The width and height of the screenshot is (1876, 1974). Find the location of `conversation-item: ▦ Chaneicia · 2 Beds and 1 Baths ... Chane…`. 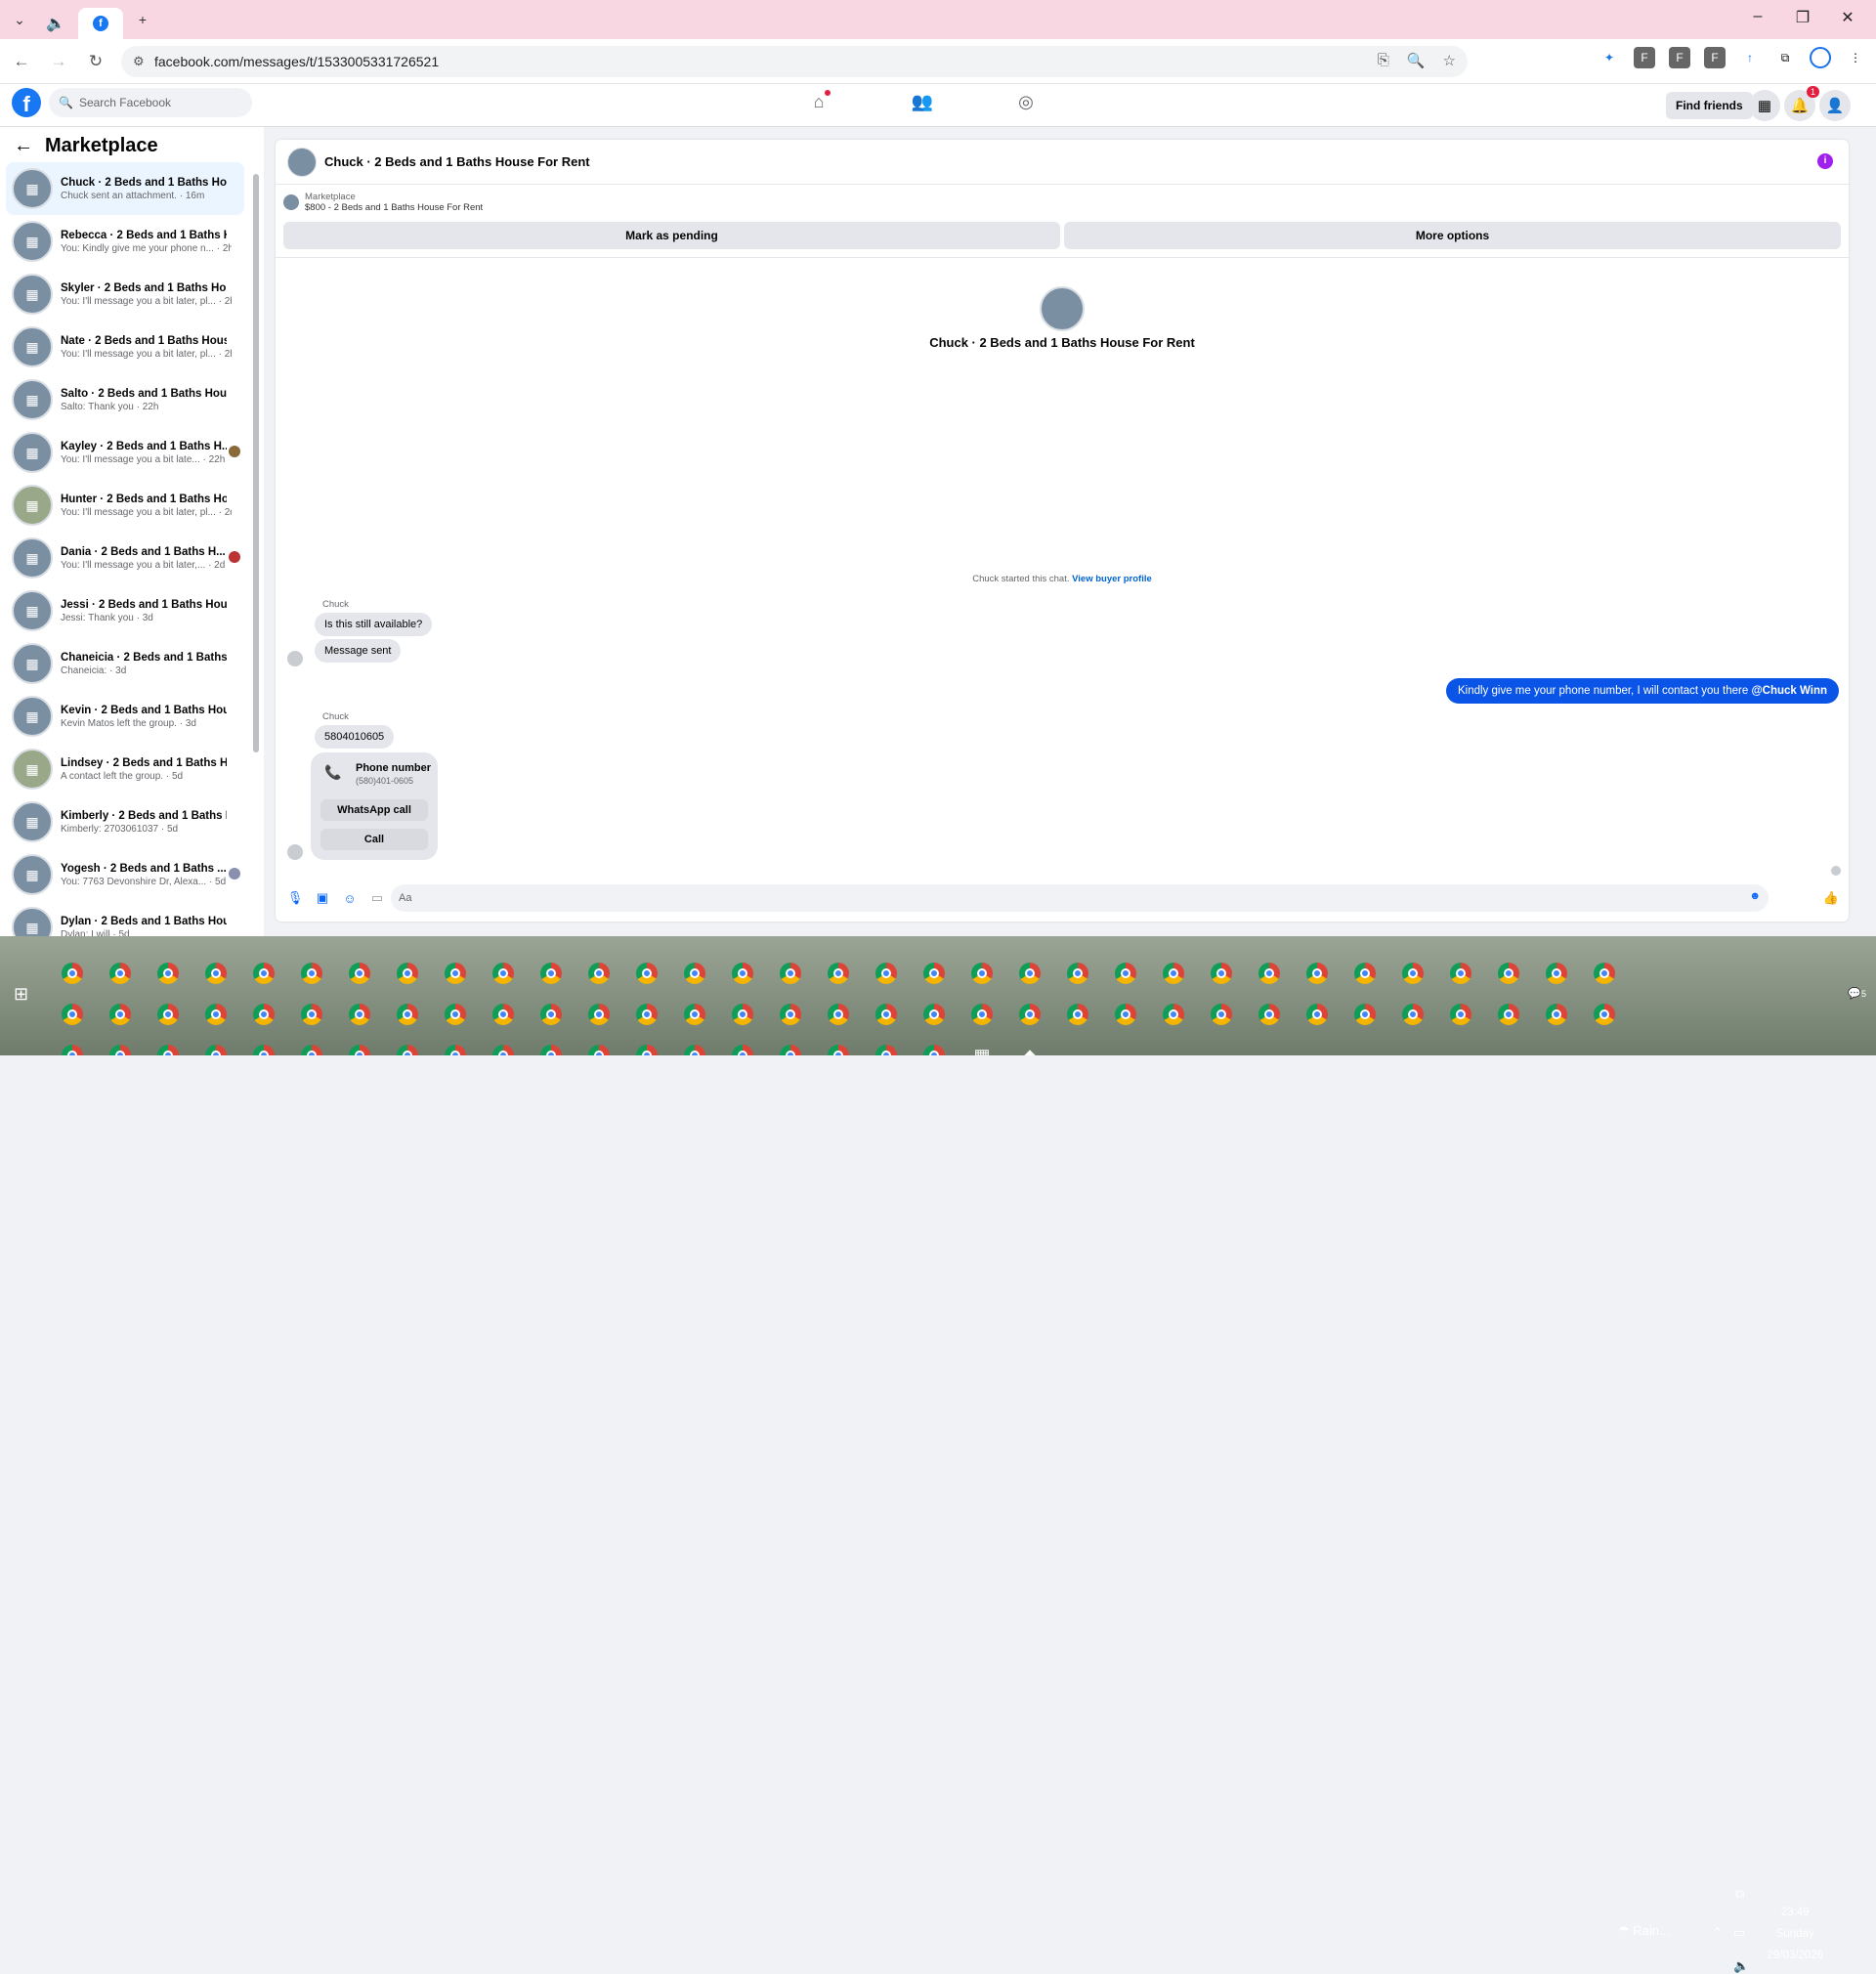

conversation-item: ▦ Chaneicia · 2 Beds and 1 Baths ... Chane… is located at coordinates (125, 663).